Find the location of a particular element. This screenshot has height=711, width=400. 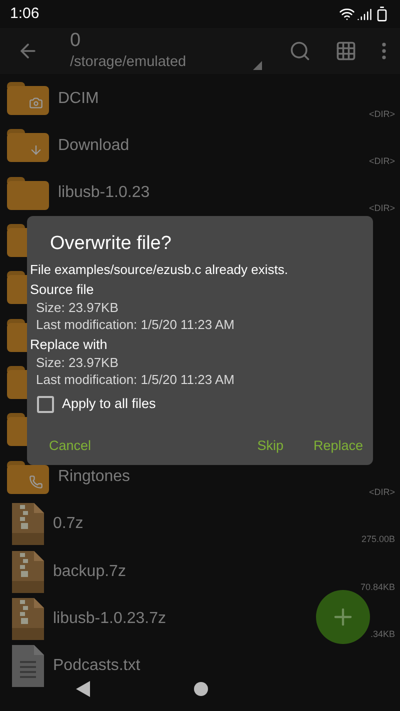

dialog-title: Overwrite file? is located at coordinates (111, 244).